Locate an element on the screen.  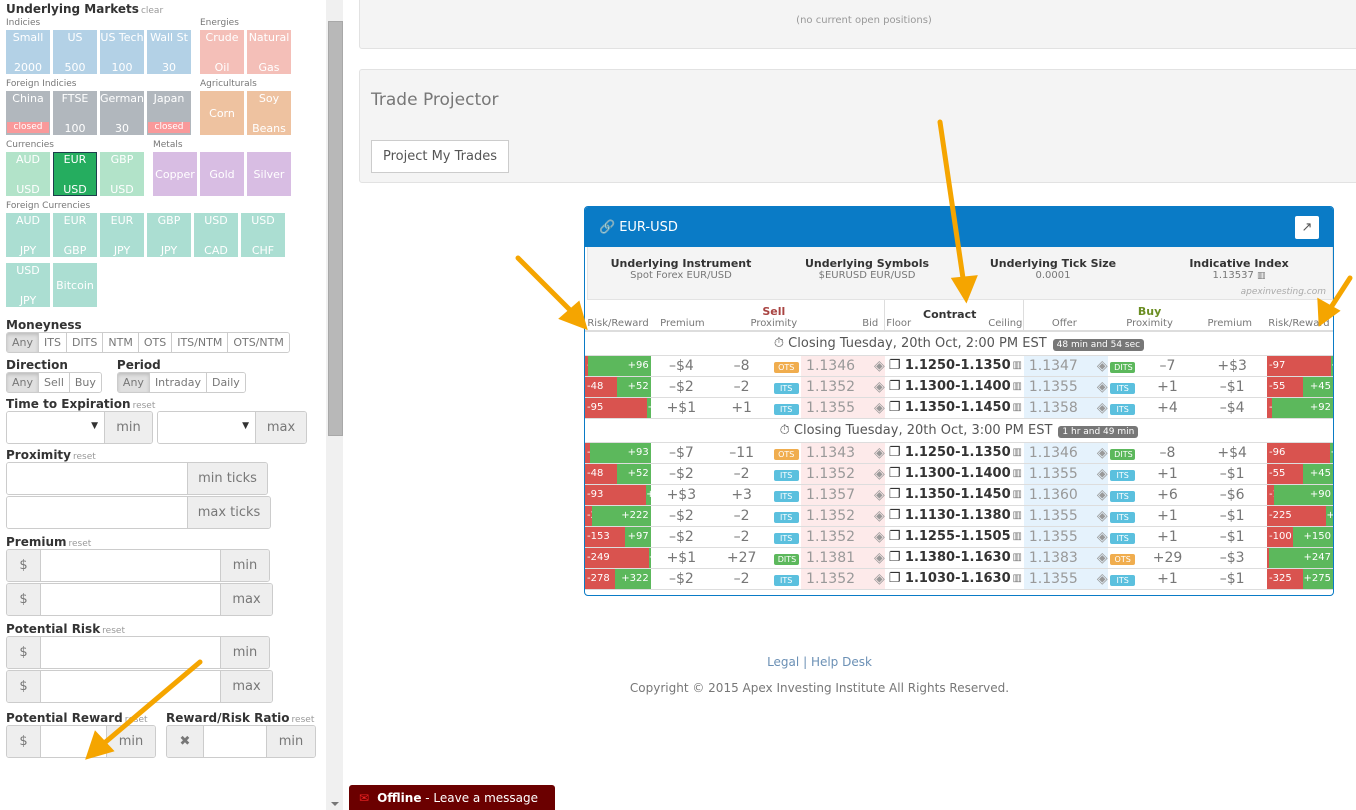
market-tile-usd-chf: USD CHF is located at coordinates (263, 235).